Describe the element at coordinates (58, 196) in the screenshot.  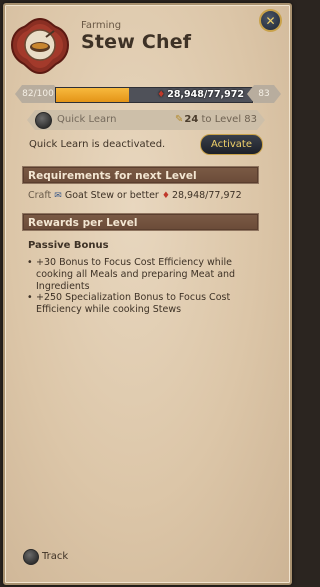
I see `stew-icon: ✉` at that location.